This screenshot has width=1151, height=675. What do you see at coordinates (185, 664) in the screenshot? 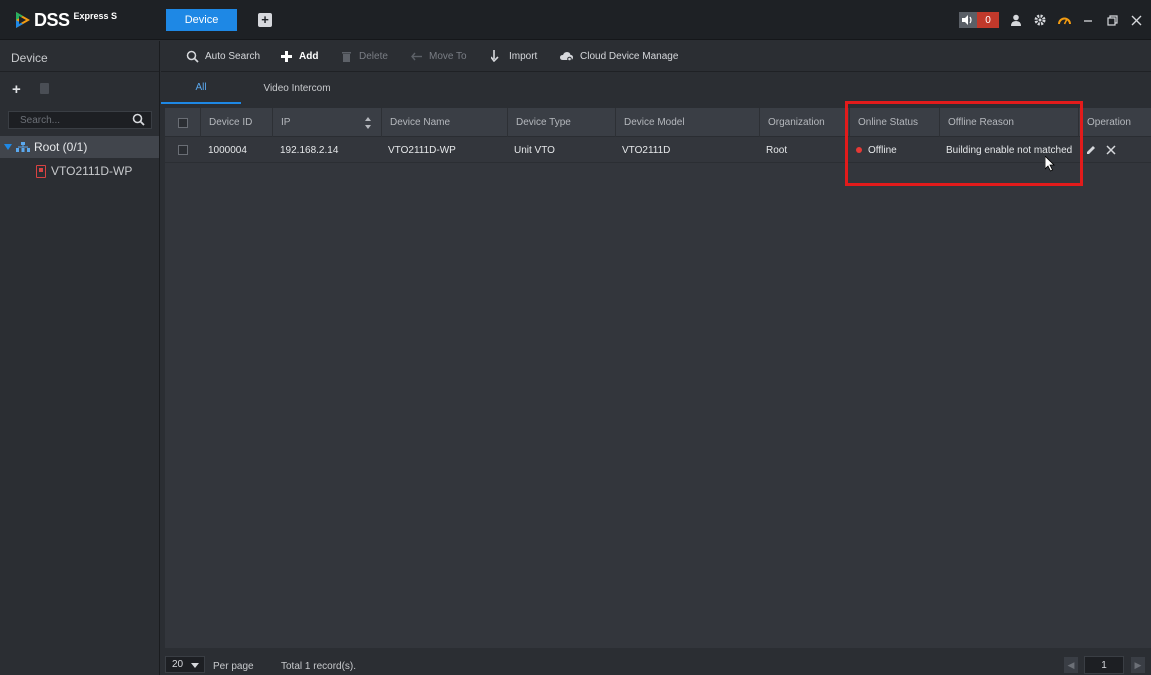
I see `per-page-select: 20` at bounding box center [185, 664].